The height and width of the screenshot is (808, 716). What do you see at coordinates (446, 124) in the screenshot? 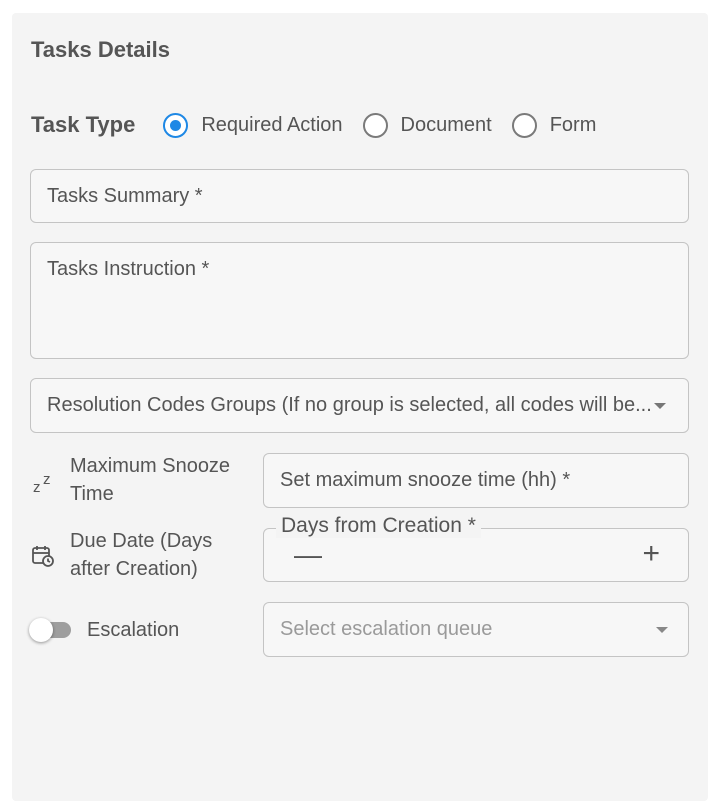
I see `radio-label-document: Document` at bounding box center [446, 124].